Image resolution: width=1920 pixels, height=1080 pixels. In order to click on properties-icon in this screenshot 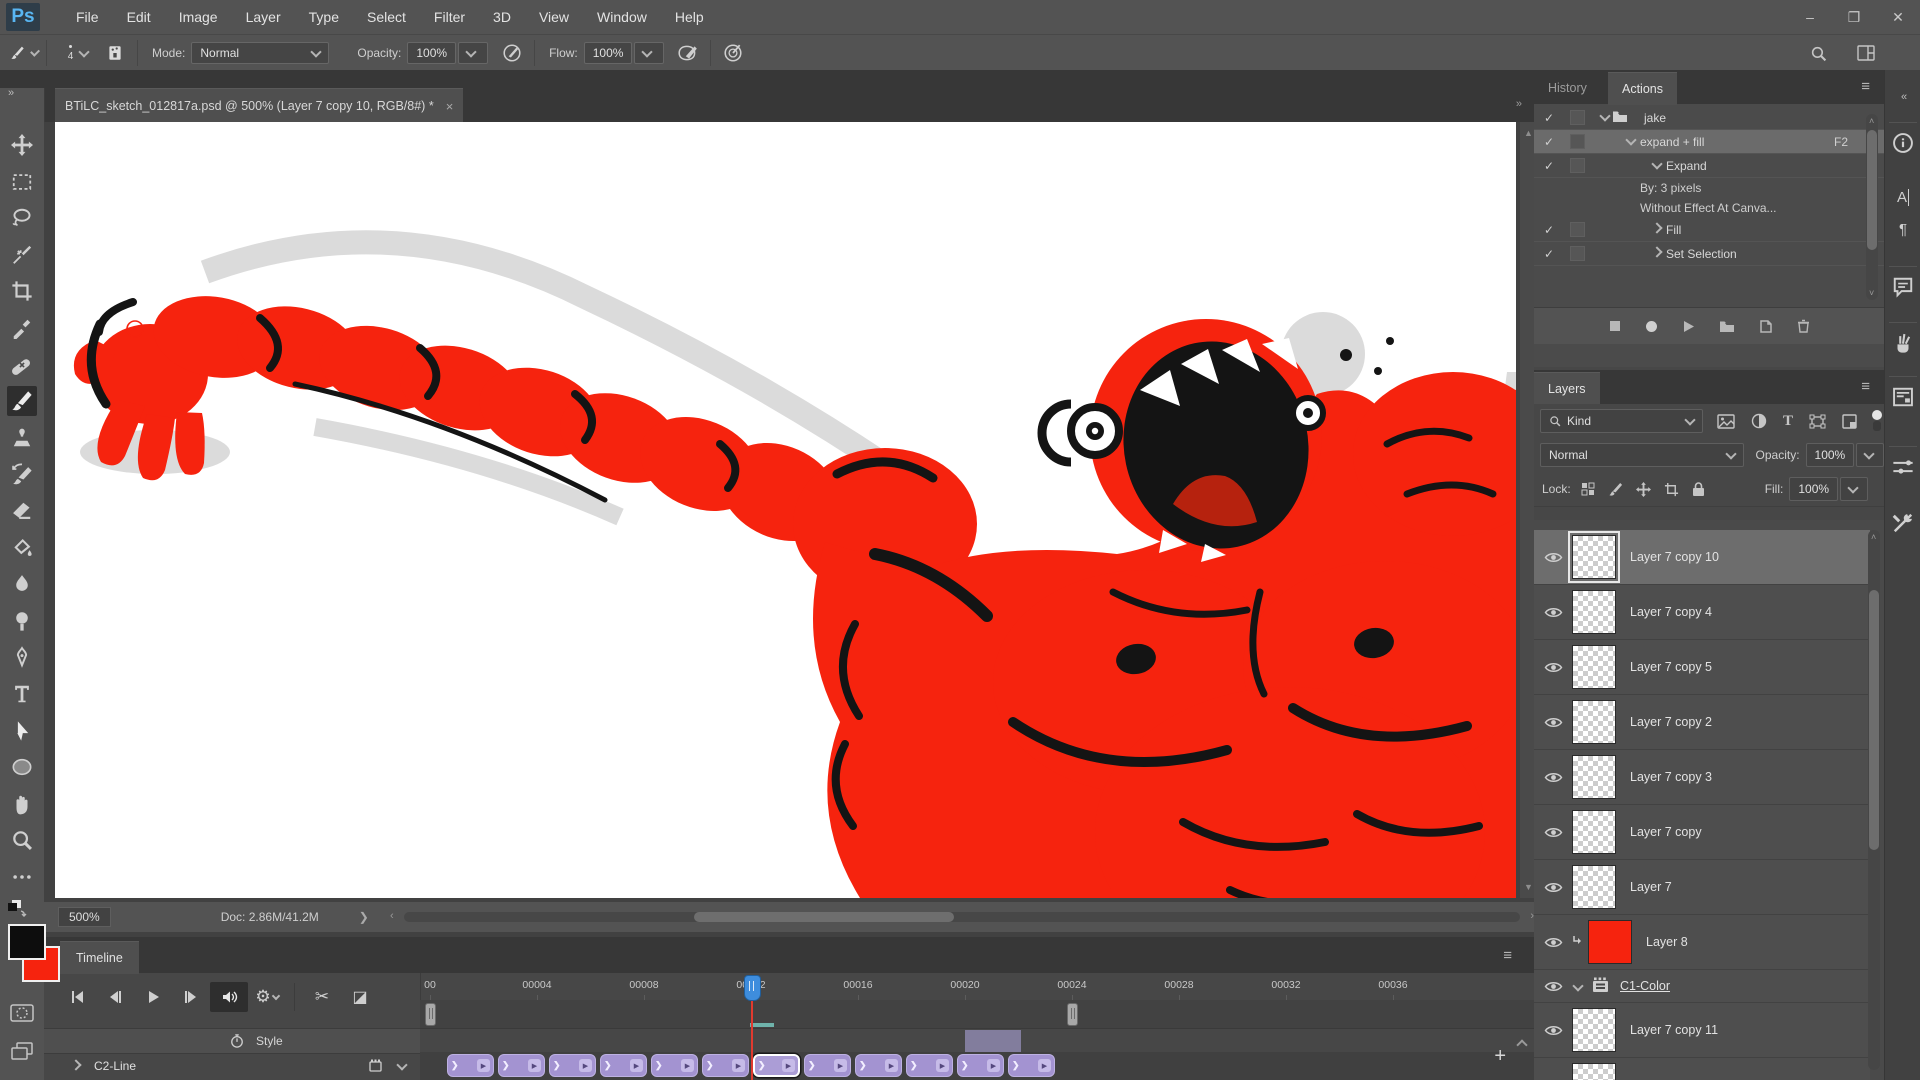, I will do `click(1903, 397)`.